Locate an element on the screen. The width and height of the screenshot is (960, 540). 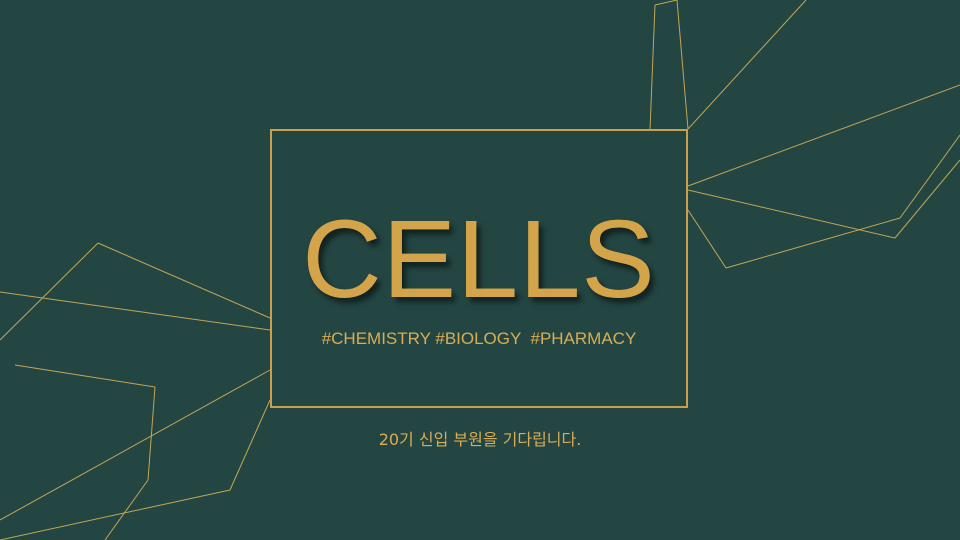
title-label: CELLS is located at coordinates (479, 259).